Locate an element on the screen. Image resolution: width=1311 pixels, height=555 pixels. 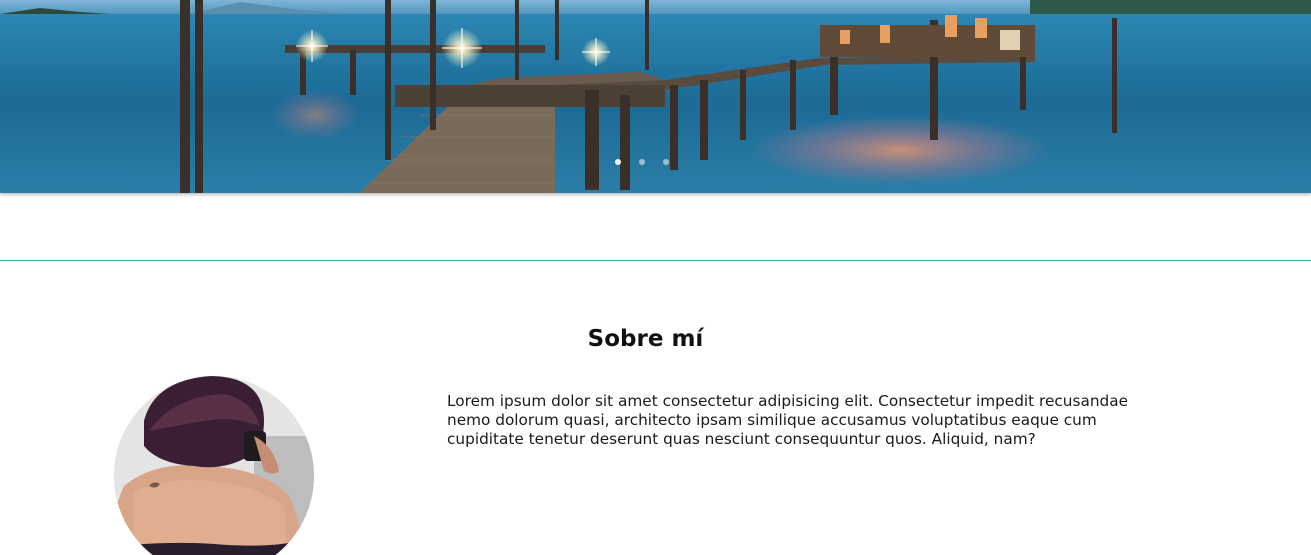
about-avatar is located at coordinates (214, 465).